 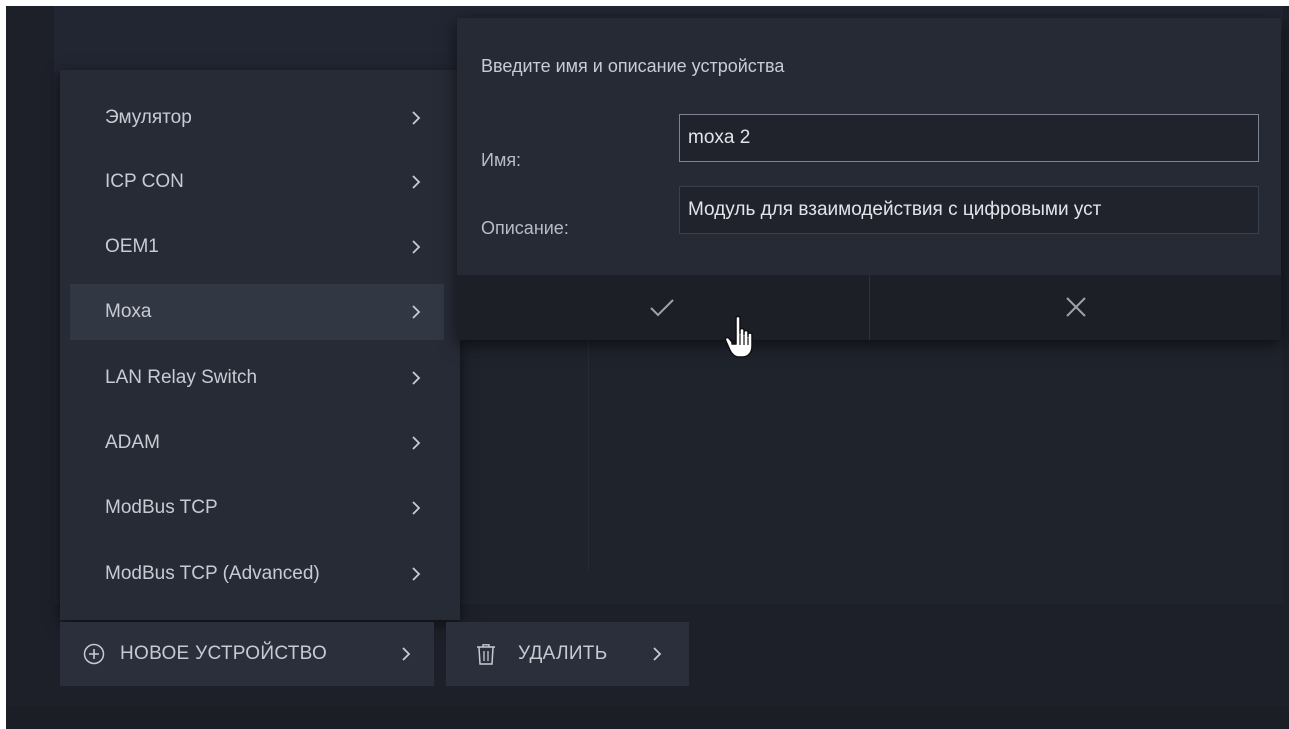 I want to click on hand-cursor-icon, so click(x=738, y=336).